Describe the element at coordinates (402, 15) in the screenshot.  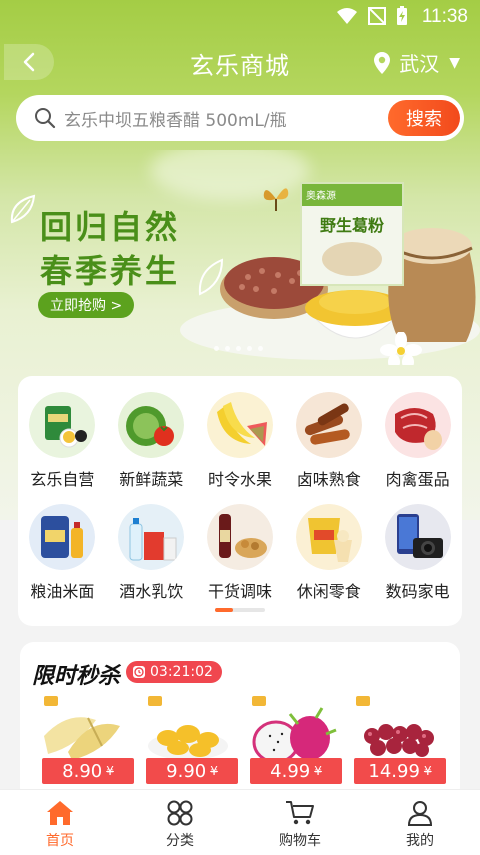
I see `battery-charging-icon` at that location.